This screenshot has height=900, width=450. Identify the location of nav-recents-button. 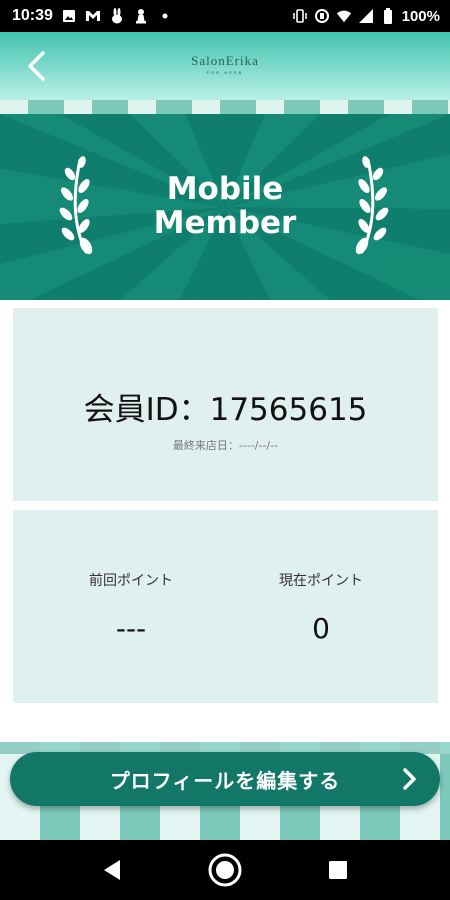
(338, 870).